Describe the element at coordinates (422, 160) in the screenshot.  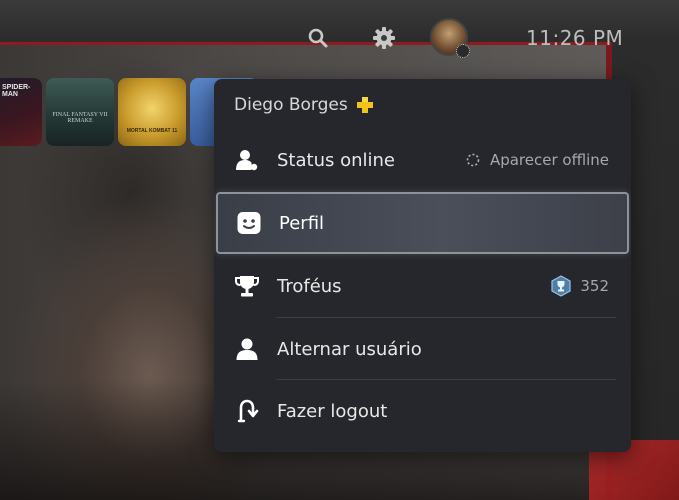
I see `menu-item-status-online: Status online Aparecer offline` at that location.